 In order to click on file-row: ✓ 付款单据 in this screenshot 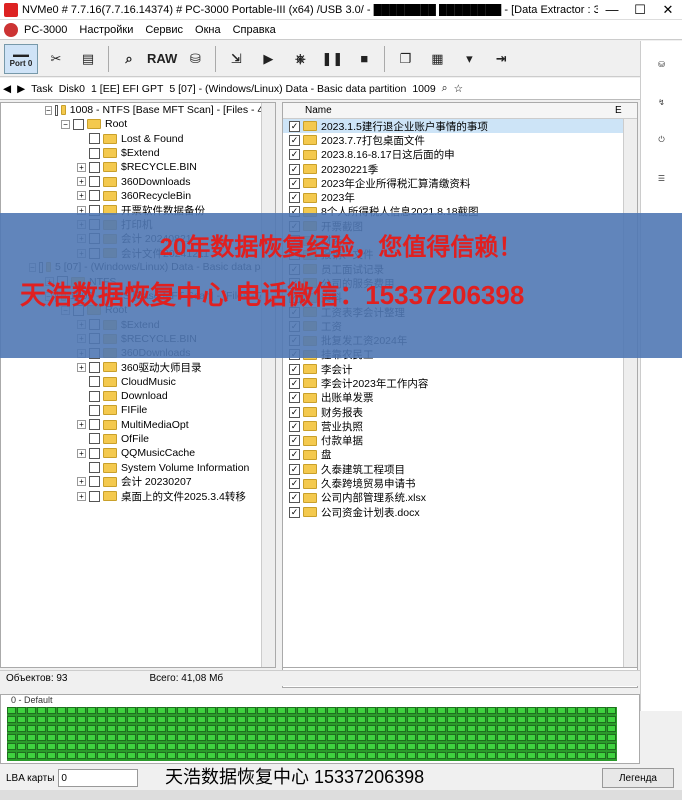, I will do `click(460, 441)`.